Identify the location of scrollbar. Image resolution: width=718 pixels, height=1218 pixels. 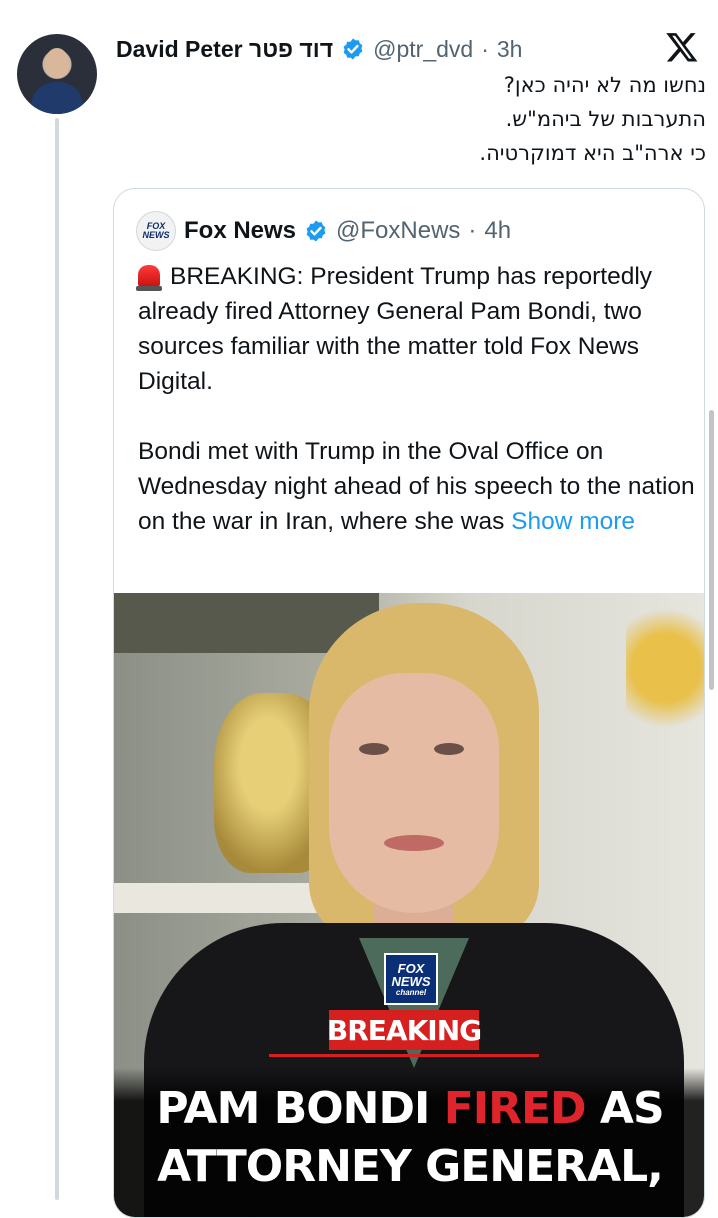
(711, 550).